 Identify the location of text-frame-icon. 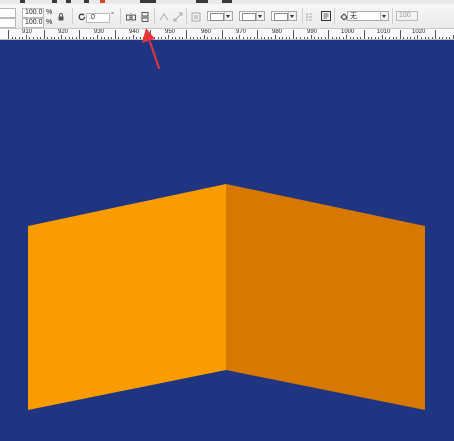
(326, 16).